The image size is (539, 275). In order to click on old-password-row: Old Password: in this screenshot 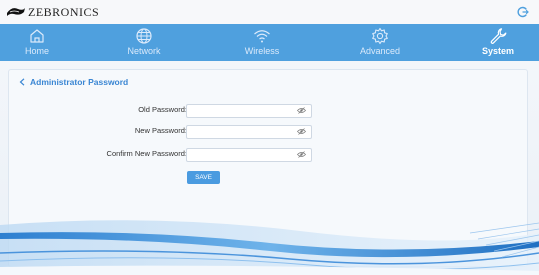, I will do `click(268, 111)`.